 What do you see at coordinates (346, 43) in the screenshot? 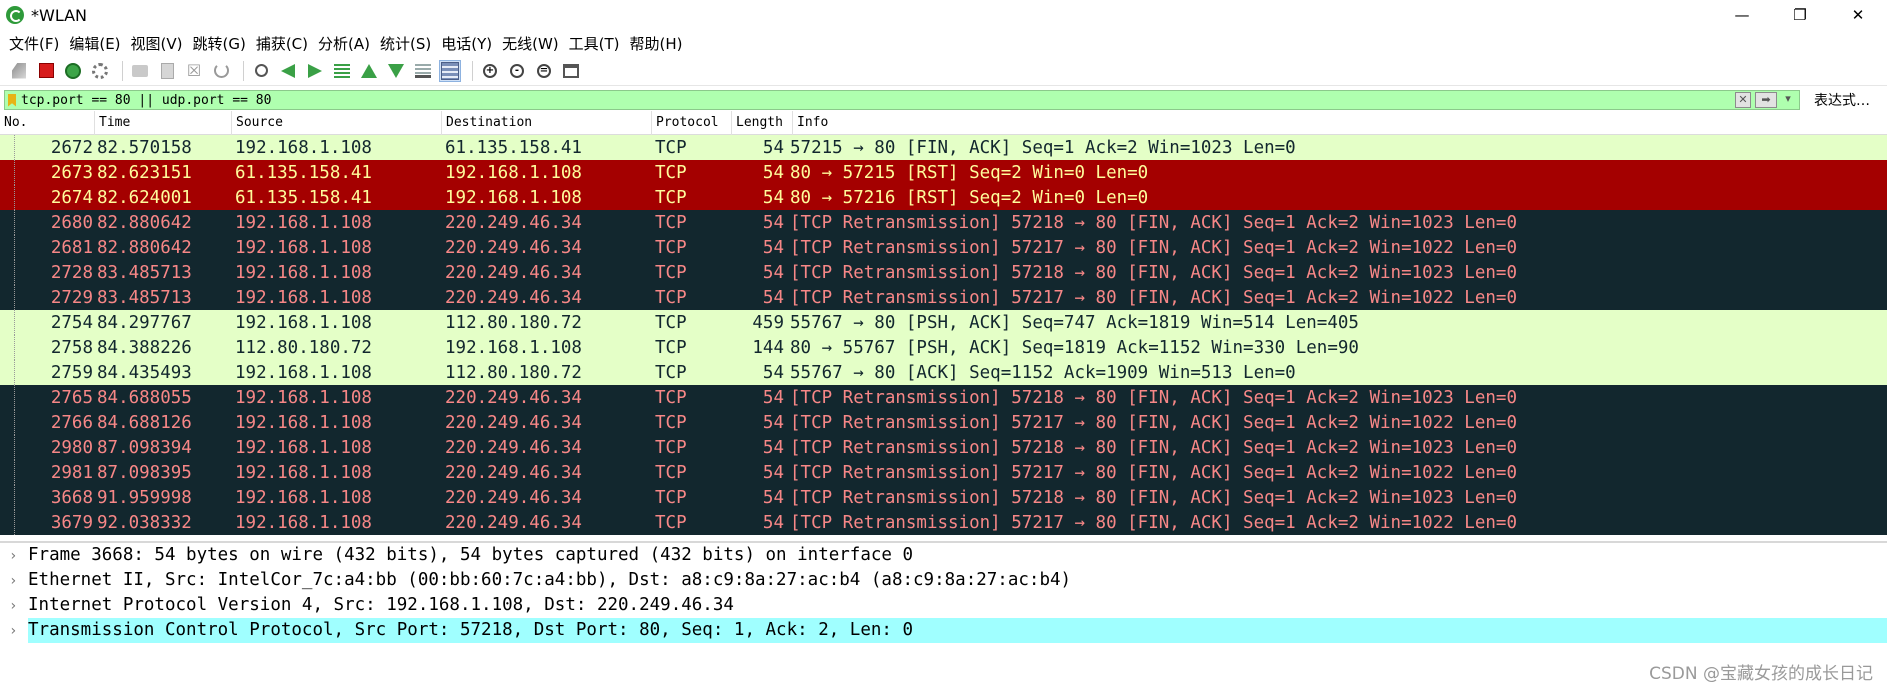
I see `menu-analyze: 分析(A)` at bounding box center [346, 43].